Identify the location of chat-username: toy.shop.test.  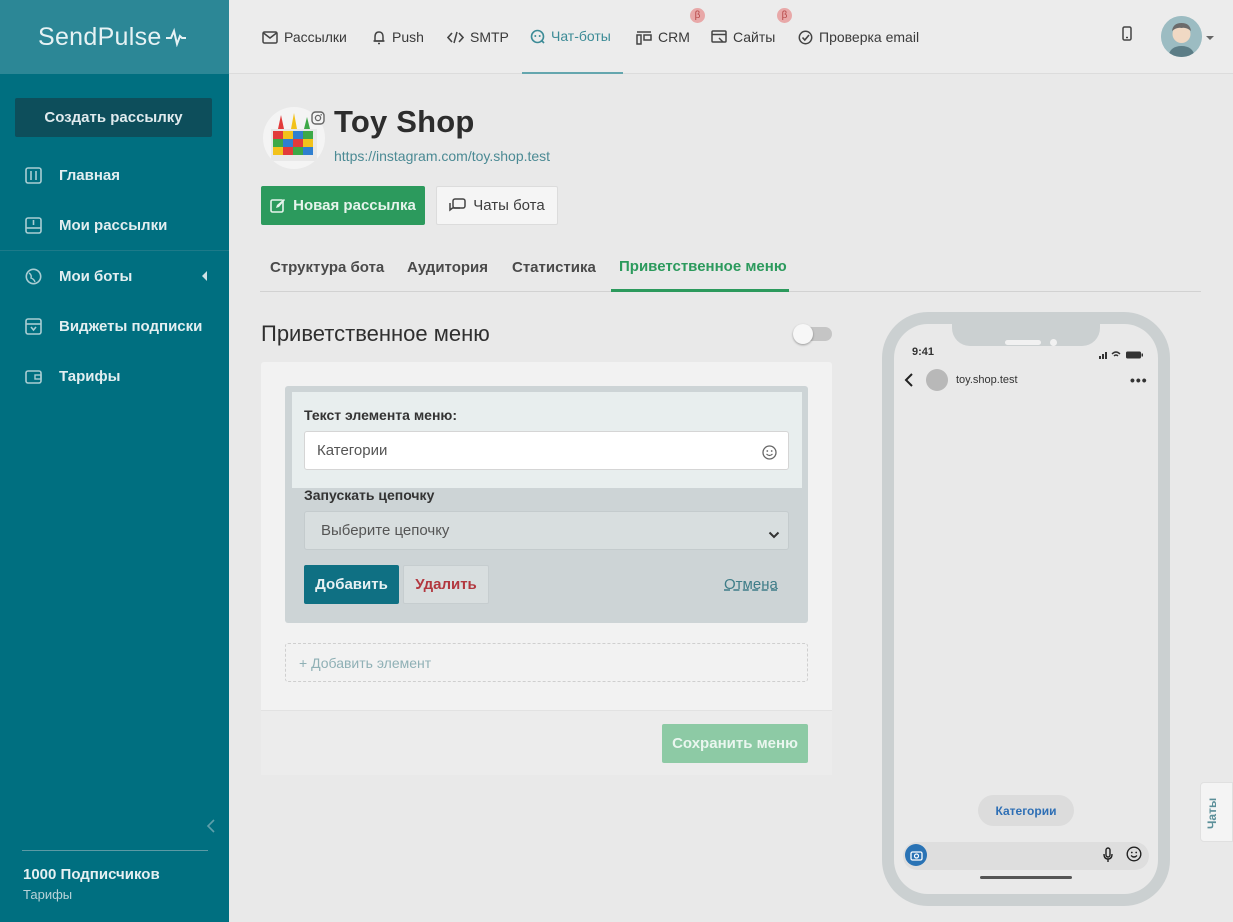
(987, 380).